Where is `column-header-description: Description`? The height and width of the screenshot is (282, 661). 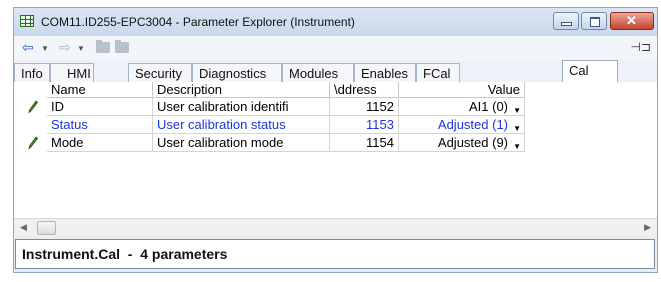 column-header-description: Description is located at coordinates (241, 90).